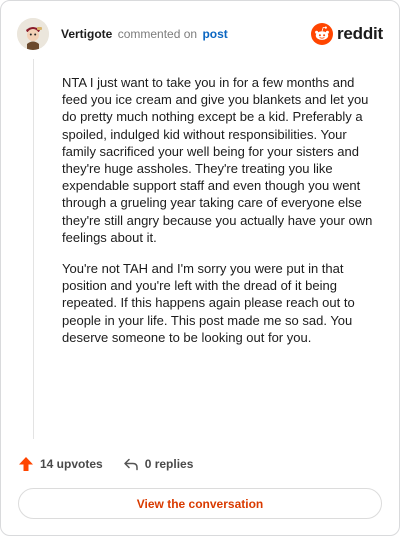 Image resolution: width=400 pixels, height=536 pixels. What do you see at coordinates (130, 464) in the screenshot?
I see `reply-arrow-icon` at bounding box center [130, 464].